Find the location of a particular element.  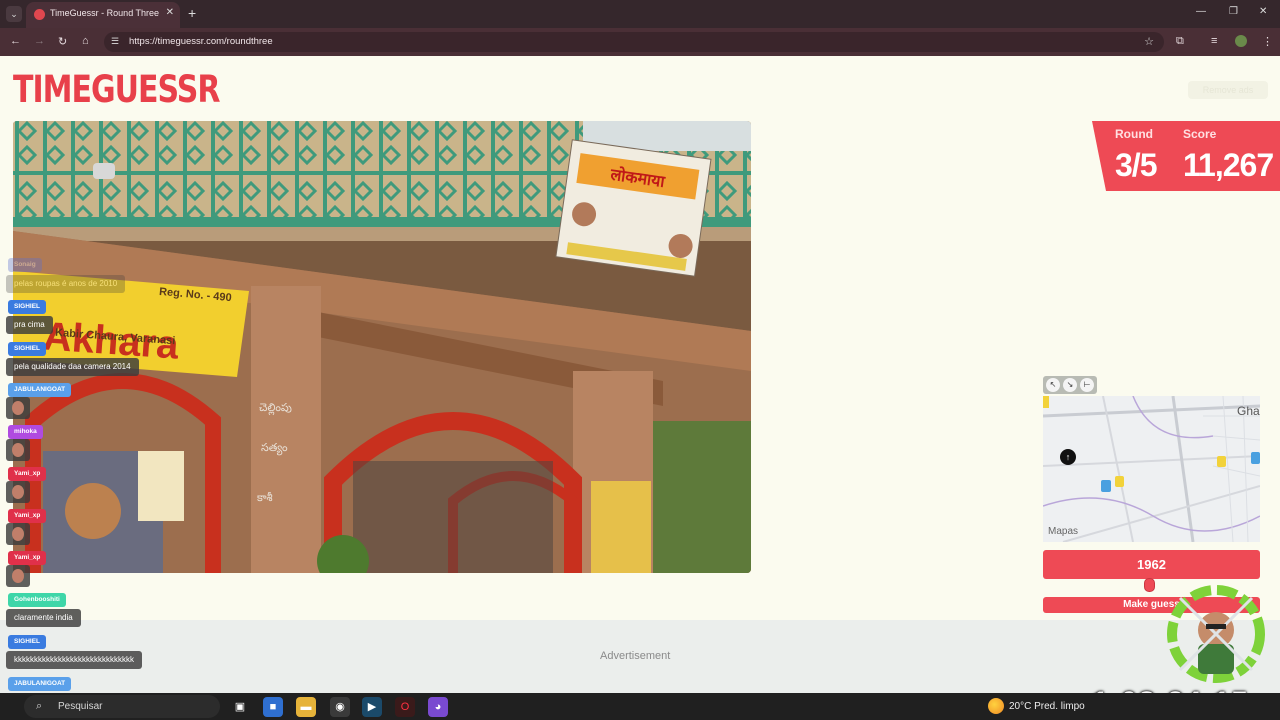

chat-message: claramente india is located at coordinates (43, 618).